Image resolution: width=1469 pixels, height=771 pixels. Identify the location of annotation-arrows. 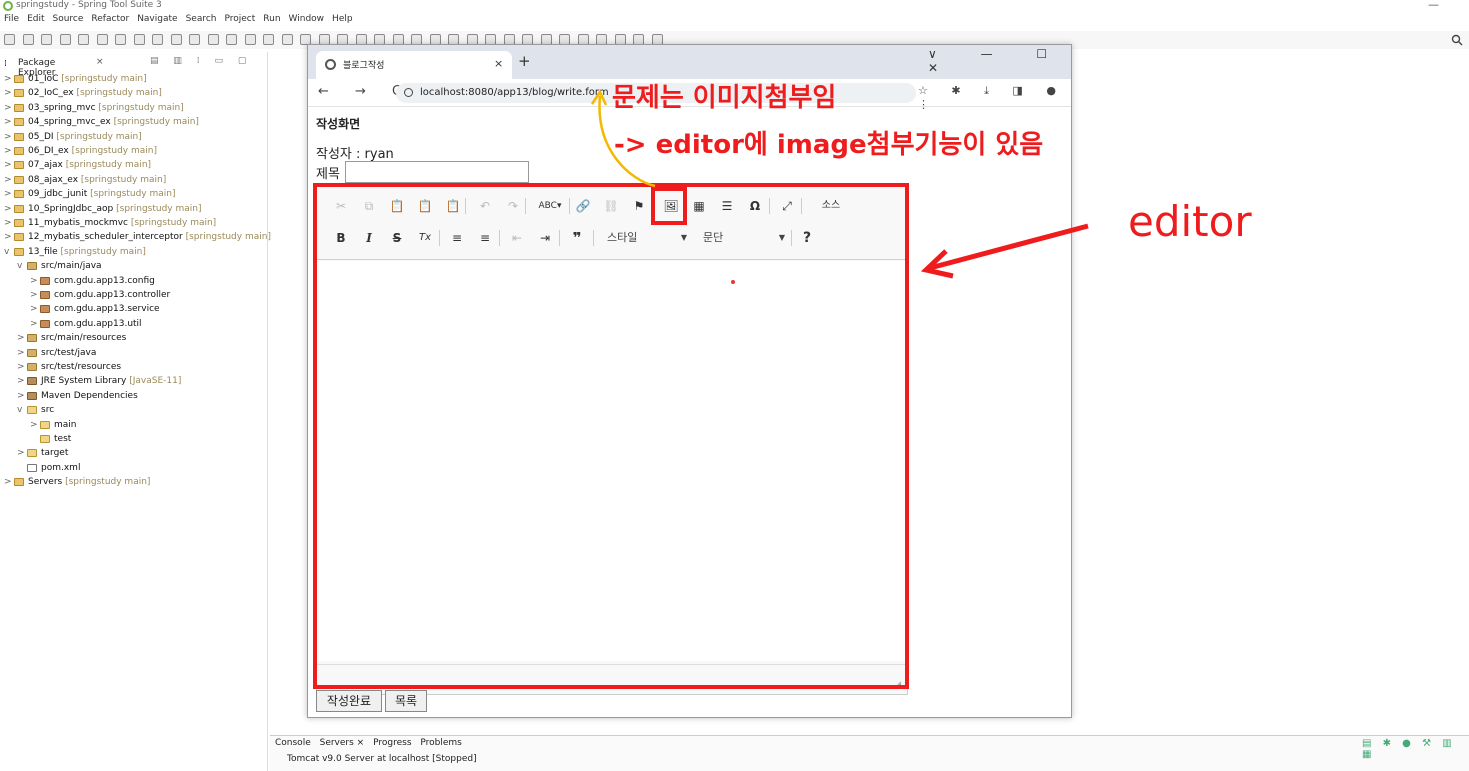
(839, 184).